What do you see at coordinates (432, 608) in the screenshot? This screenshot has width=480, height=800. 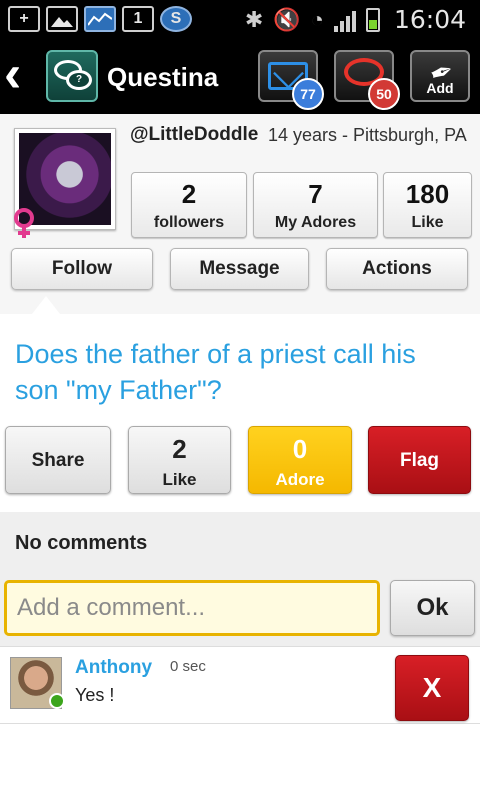 I see `submit-comment-button: Ok` at bounding box center [432, 608].